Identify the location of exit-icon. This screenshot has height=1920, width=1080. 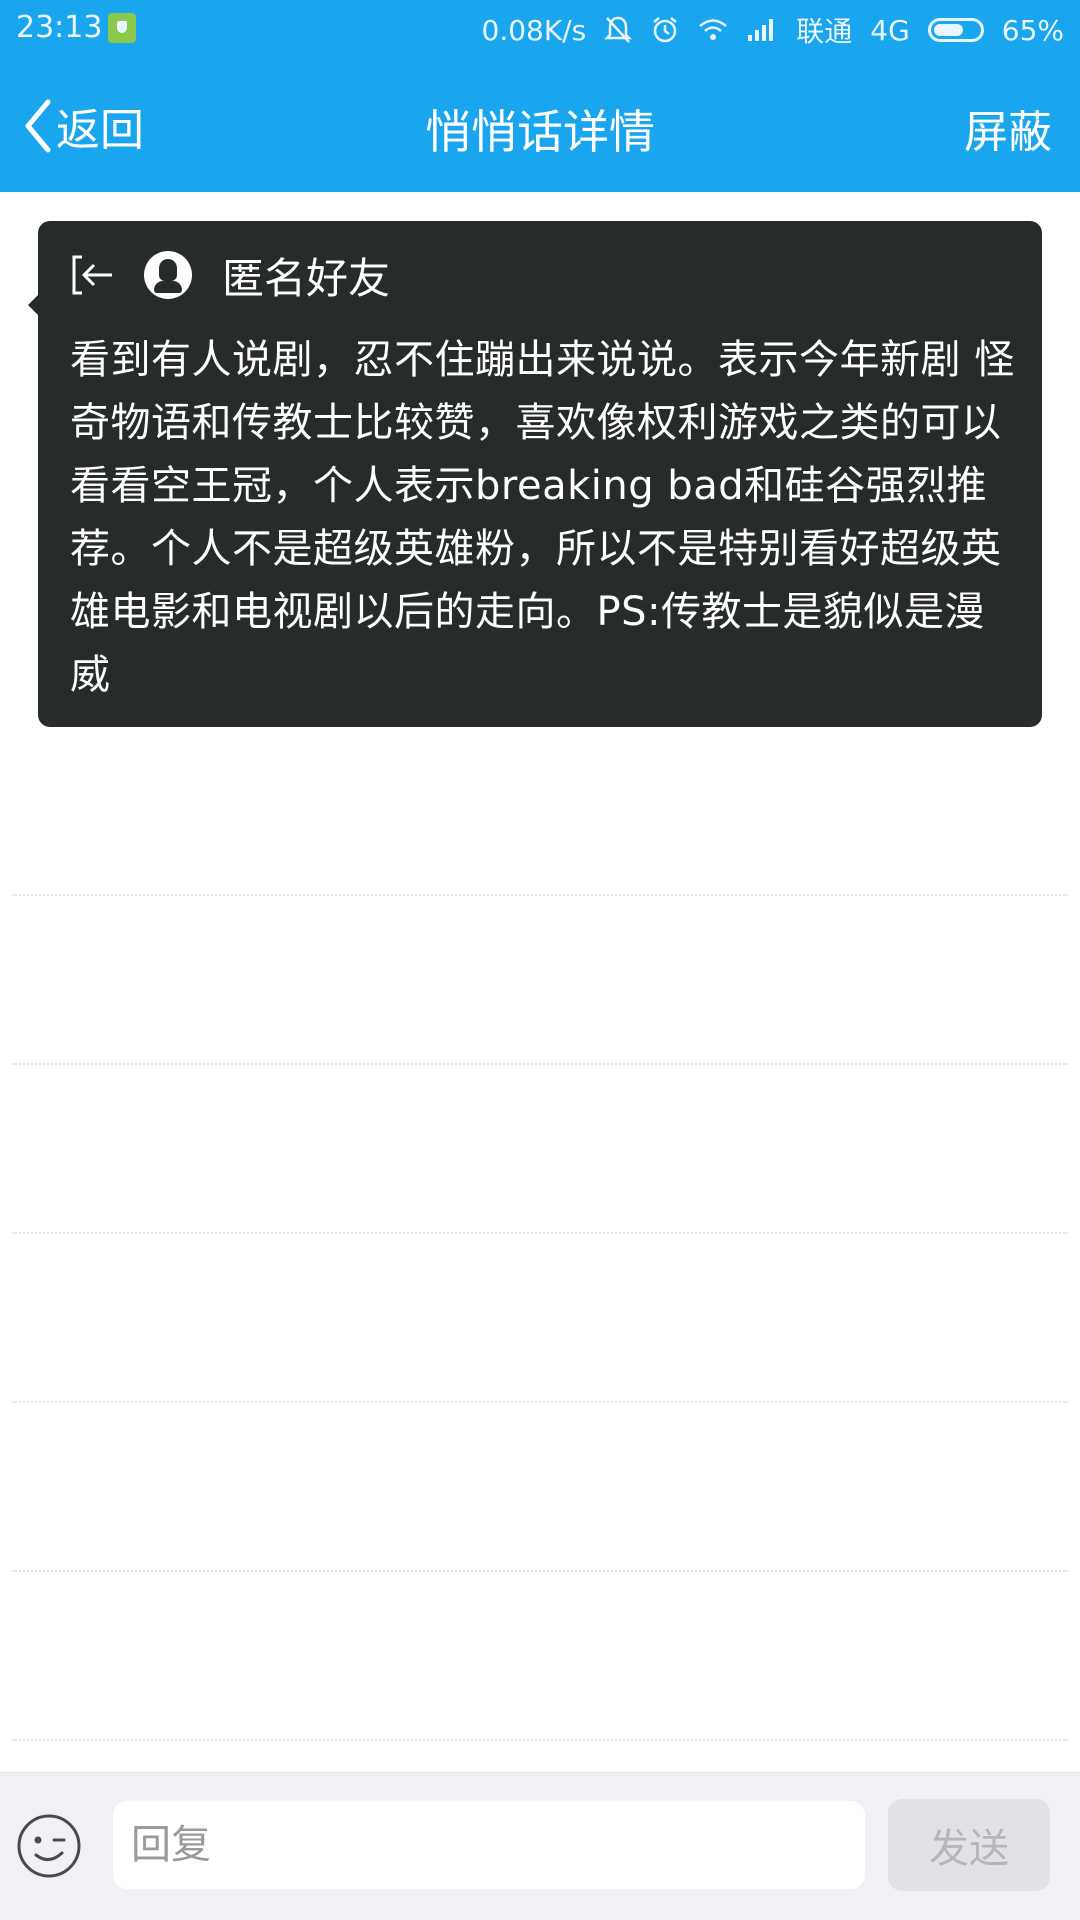
(92, 275).